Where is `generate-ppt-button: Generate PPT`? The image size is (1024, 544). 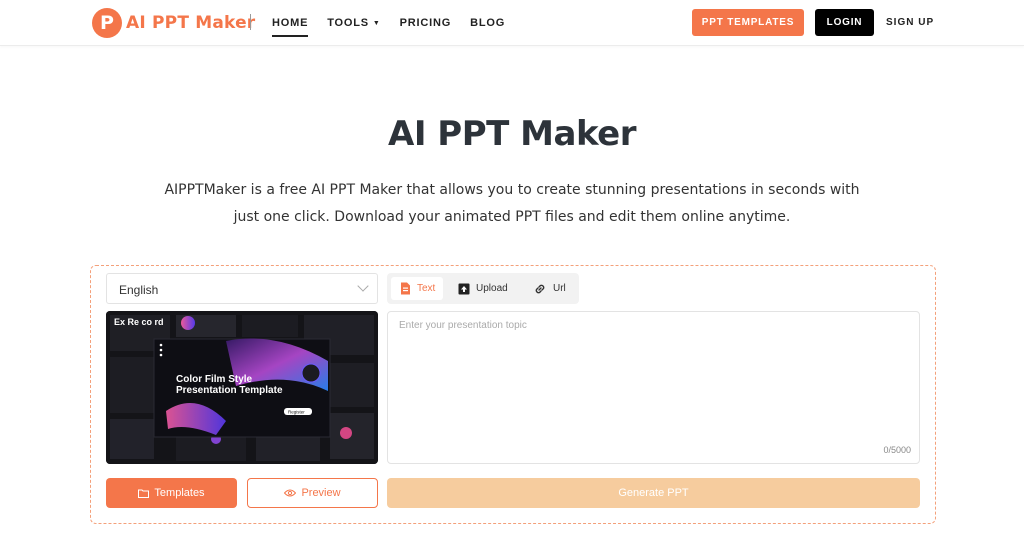 generate-ppt-button: Generate PPT is located at coordinates (653, 493).